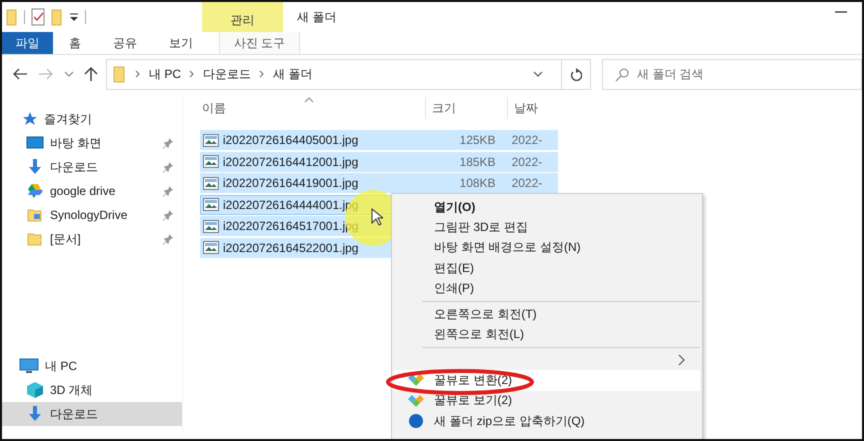 Image resolution: width=864 pixels, height=441 pixels. What do you see at coordinates (29, 366) in the screenshot?
I see `computer-icon` at bounding box center [29, 366].